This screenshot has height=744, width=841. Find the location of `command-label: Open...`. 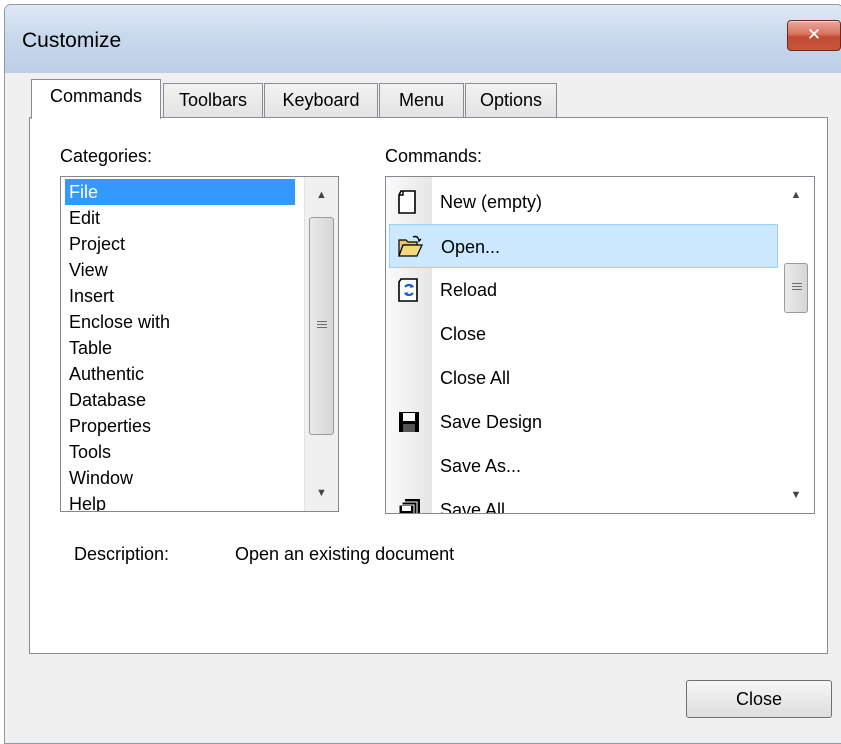

command-label: Open... is located at coordinates (471, 247).